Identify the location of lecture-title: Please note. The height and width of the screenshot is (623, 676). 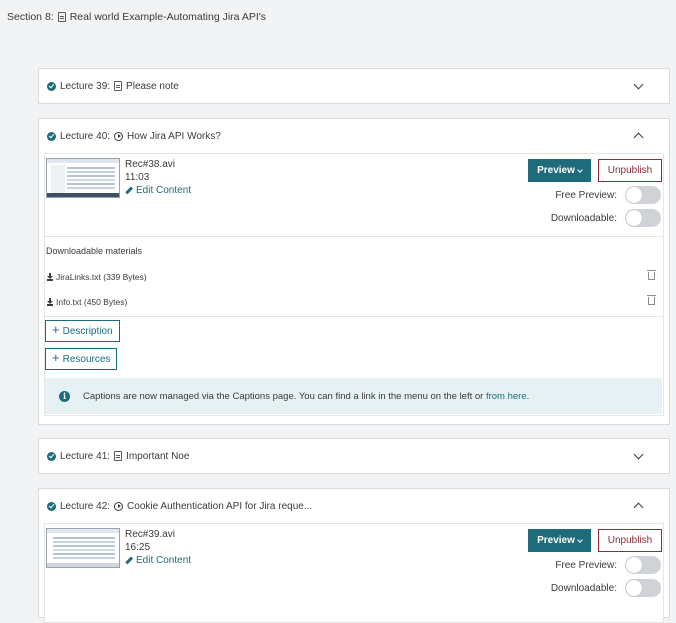
(152, 86).